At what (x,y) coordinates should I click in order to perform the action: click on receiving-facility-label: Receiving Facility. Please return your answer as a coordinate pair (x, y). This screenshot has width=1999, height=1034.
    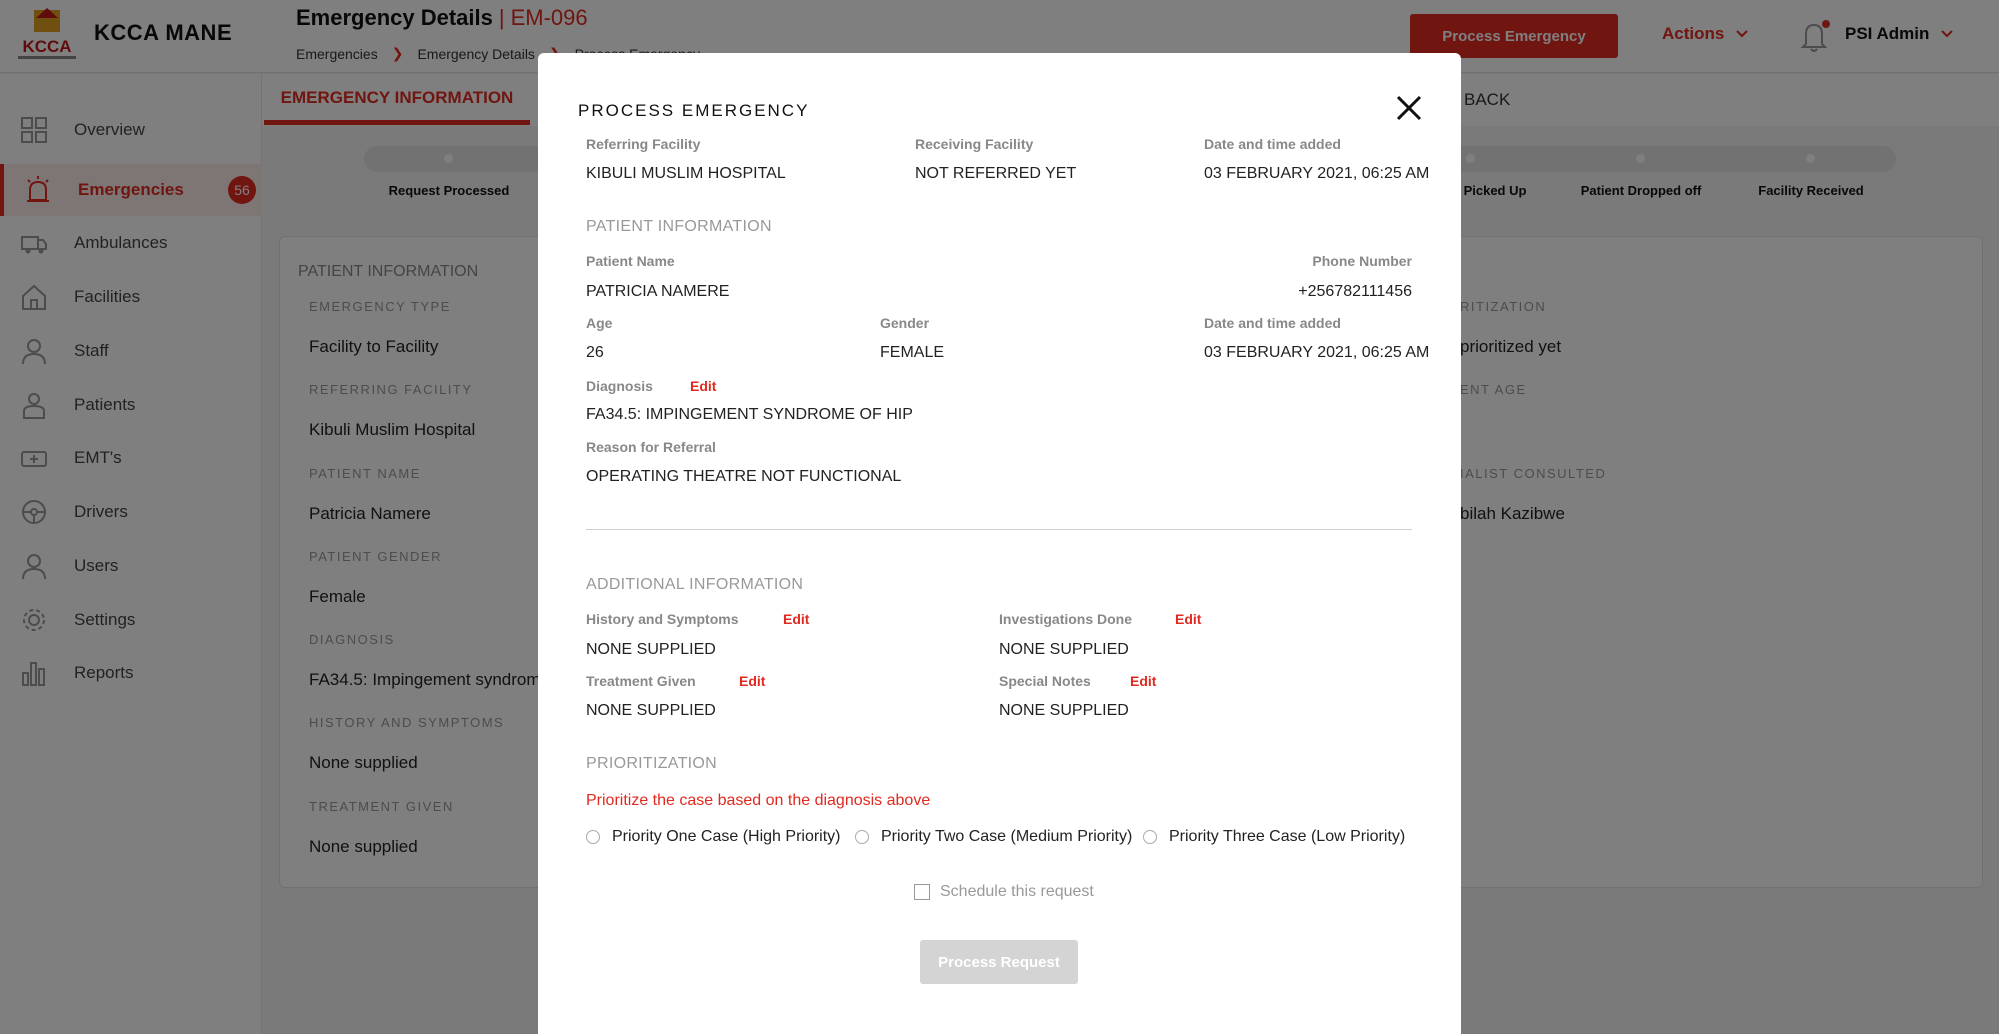
    Looking at the image, I should click on (974, 144).